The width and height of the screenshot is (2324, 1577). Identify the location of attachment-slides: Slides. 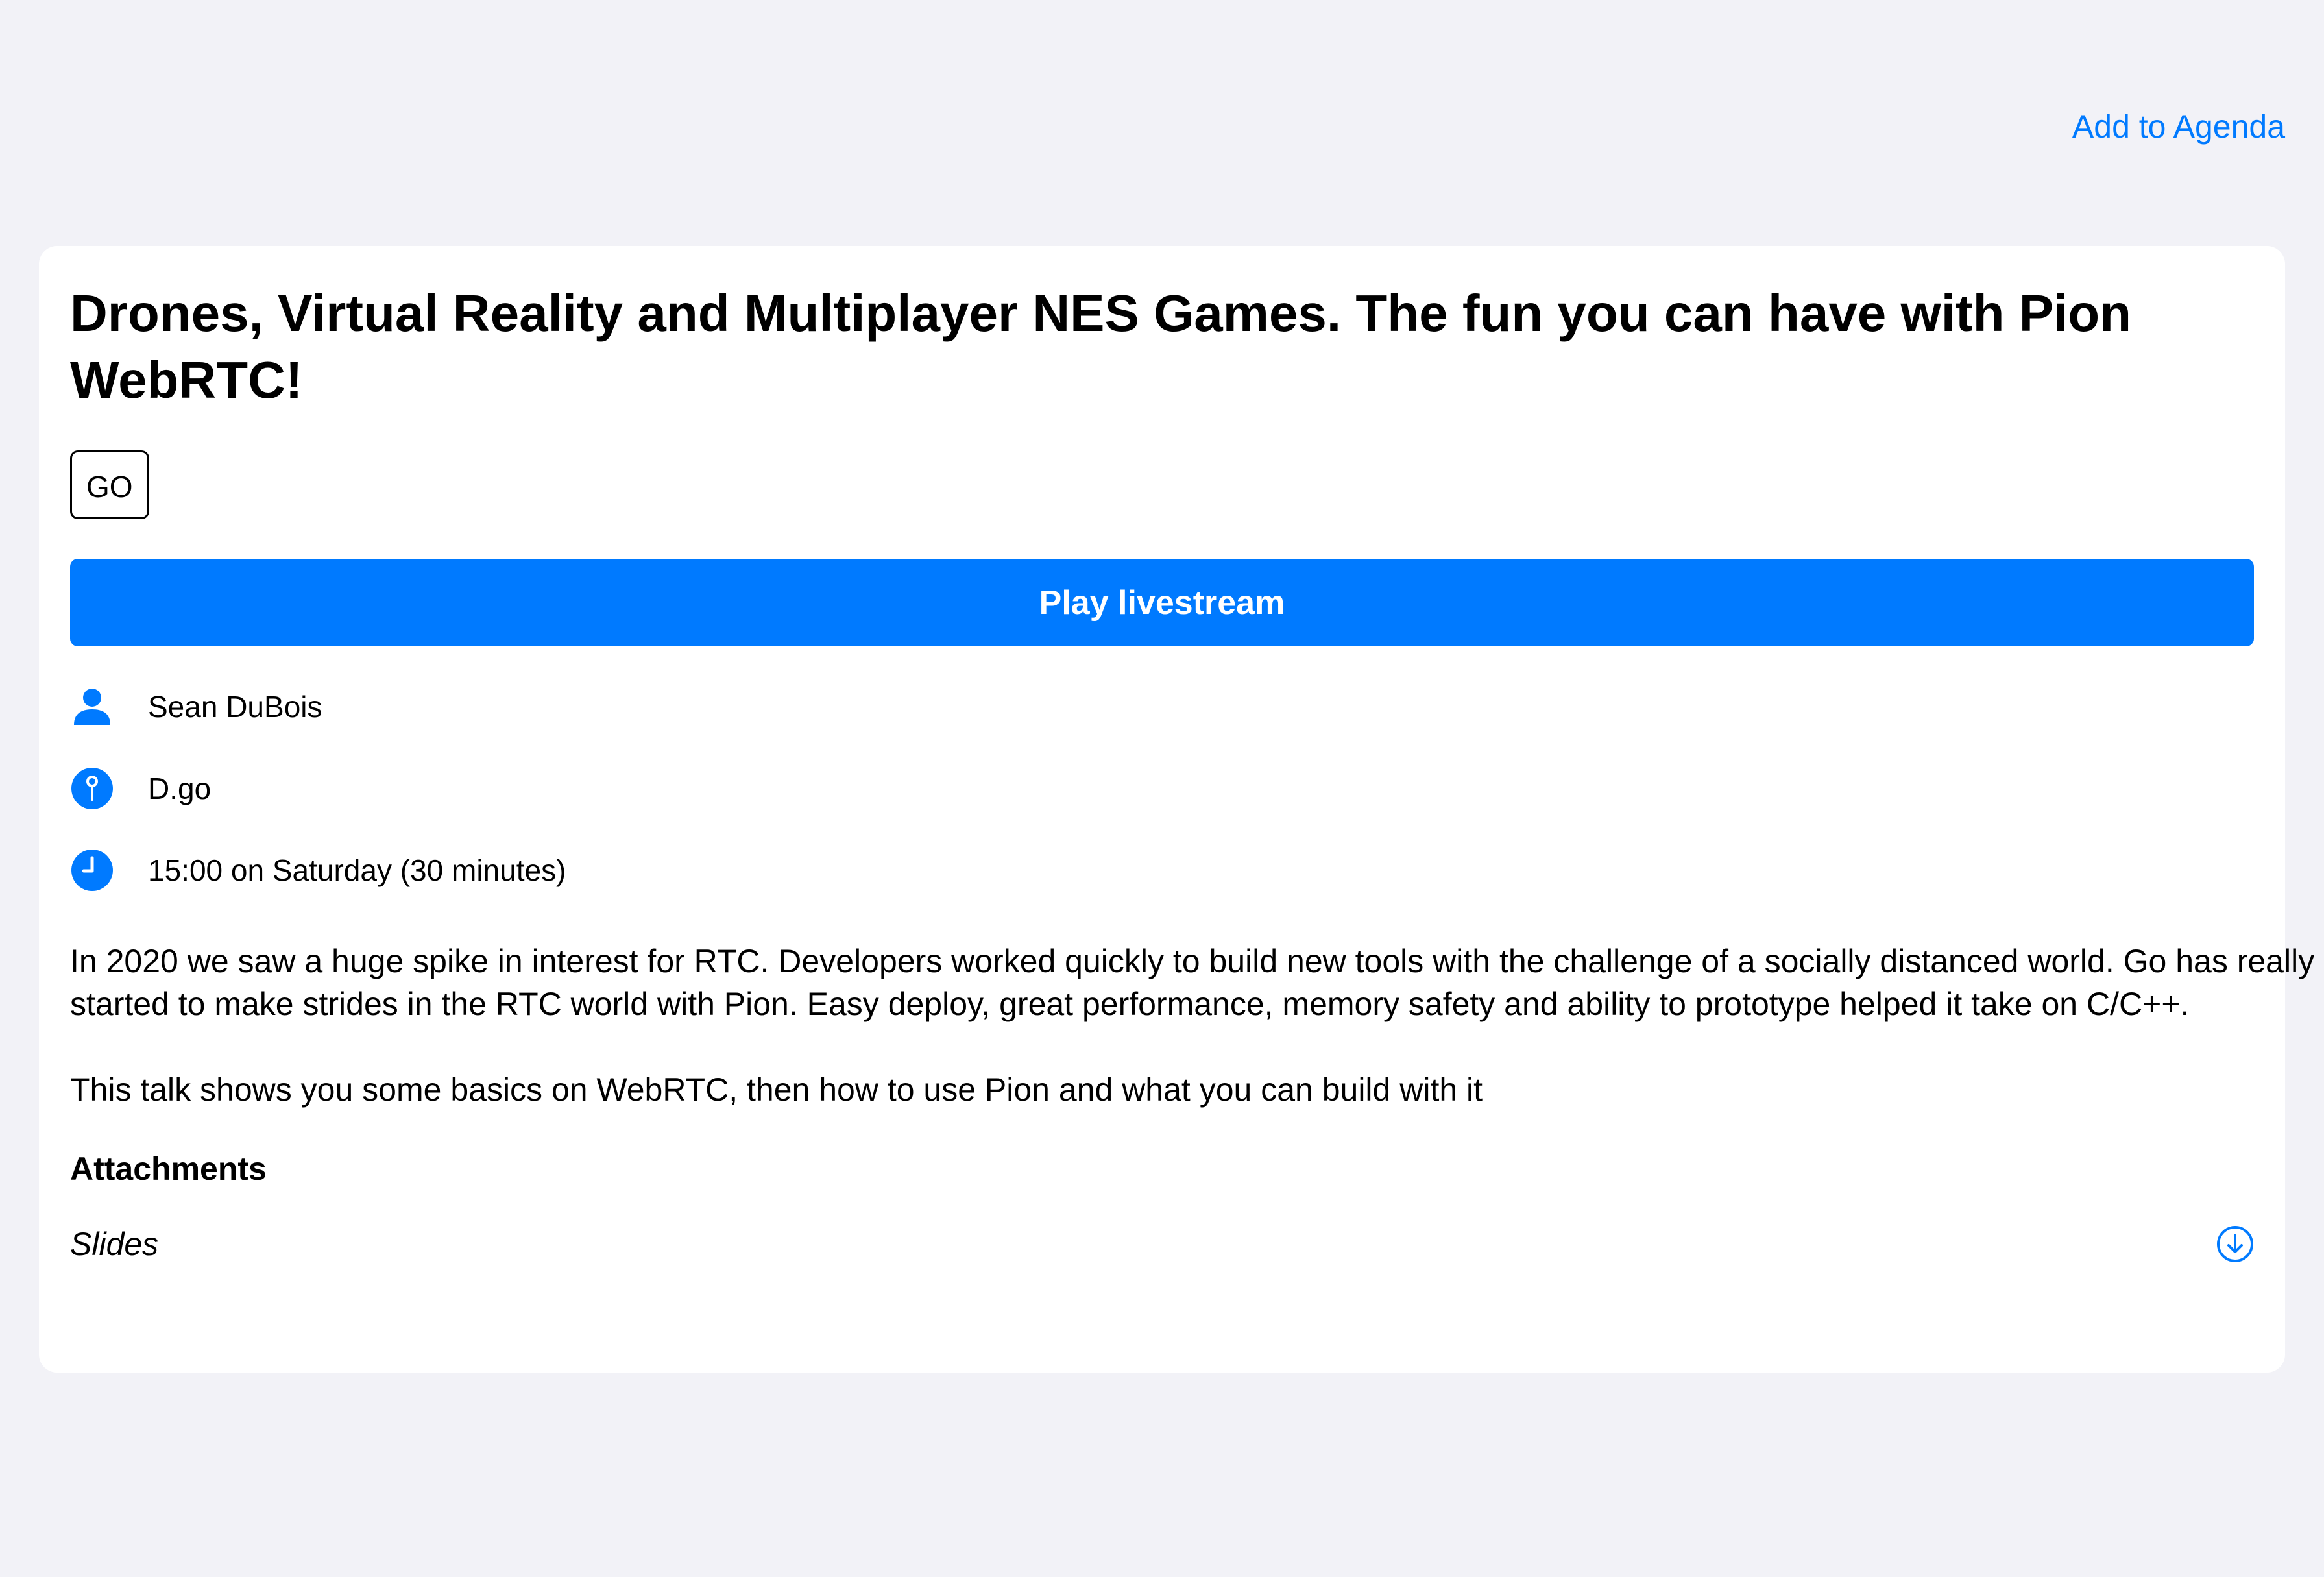
(1162, 1244).